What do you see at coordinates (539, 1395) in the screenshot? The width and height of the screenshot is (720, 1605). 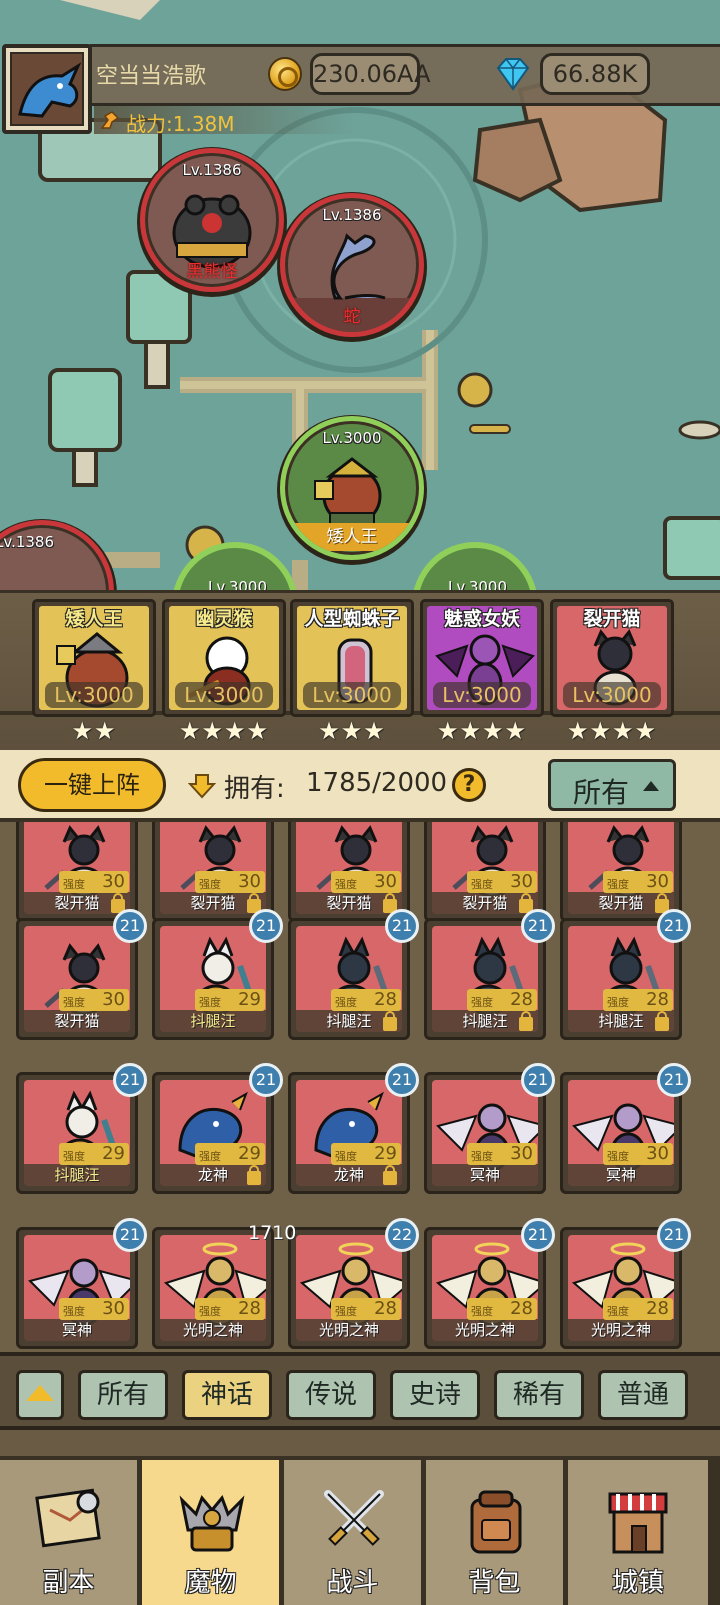 I see `tab-rare: 稀有` at bounding box center [539, 1395].